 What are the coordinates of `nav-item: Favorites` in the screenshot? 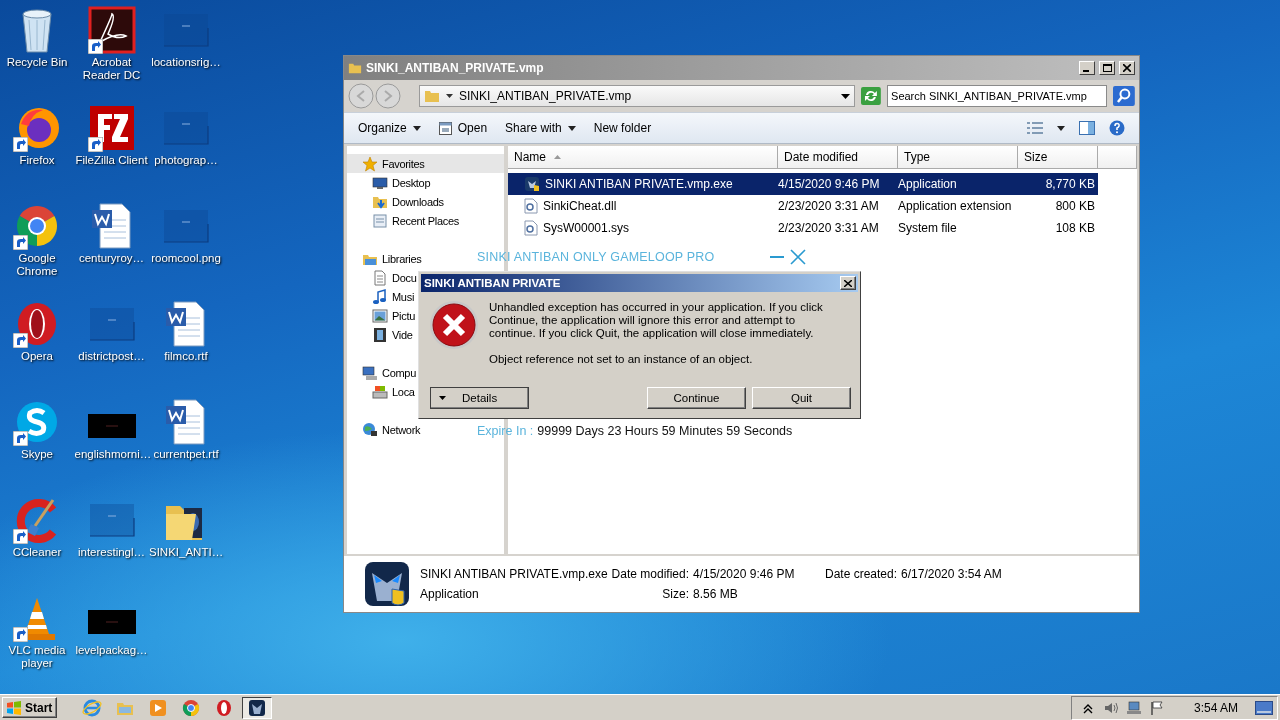 It's located at (425, 163).